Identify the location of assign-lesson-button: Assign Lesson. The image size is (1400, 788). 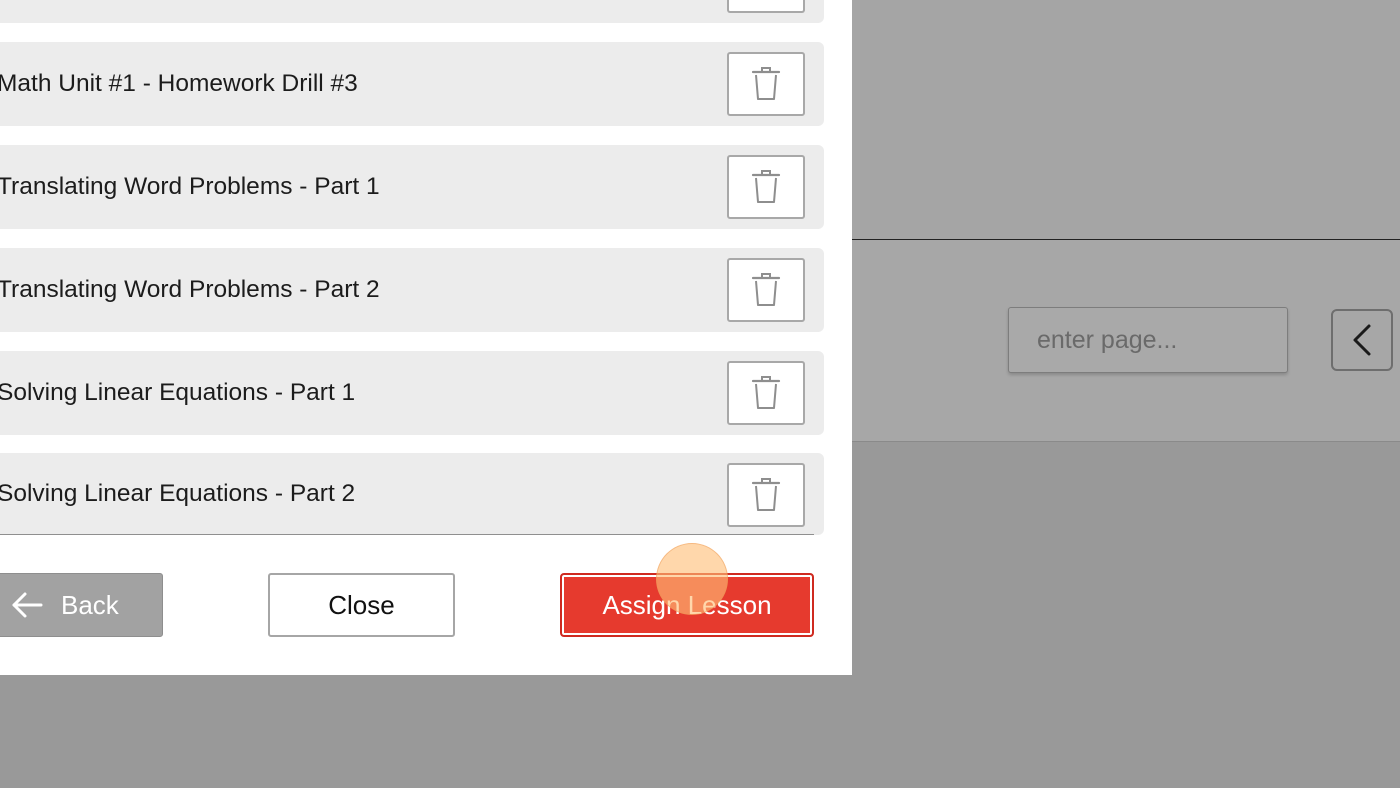
(687, 605).